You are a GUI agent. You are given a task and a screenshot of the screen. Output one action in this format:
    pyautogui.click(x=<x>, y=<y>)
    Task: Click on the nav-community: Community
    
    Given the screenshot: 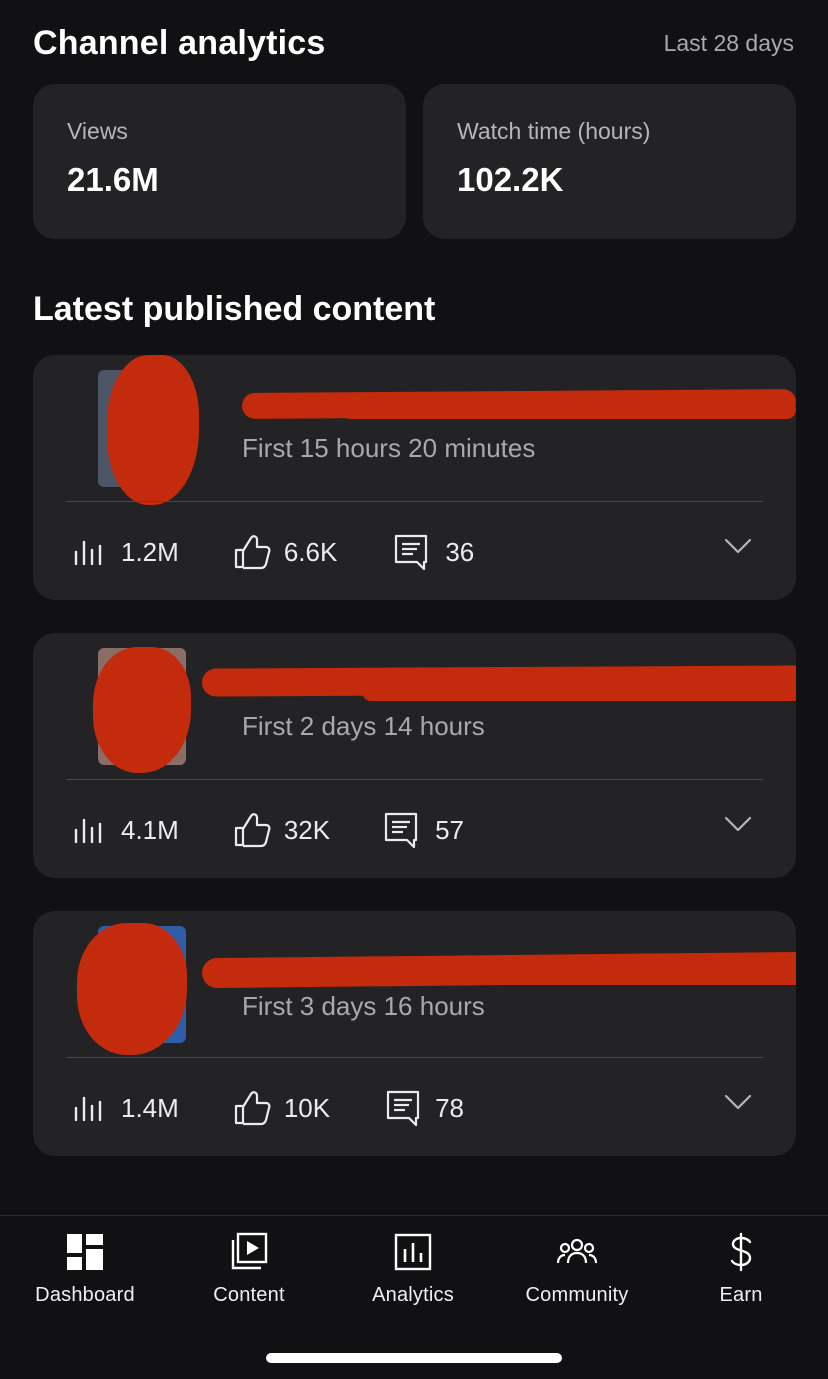 What is the action you would take?
    pyautogui.click(x=577, y=1268)
    